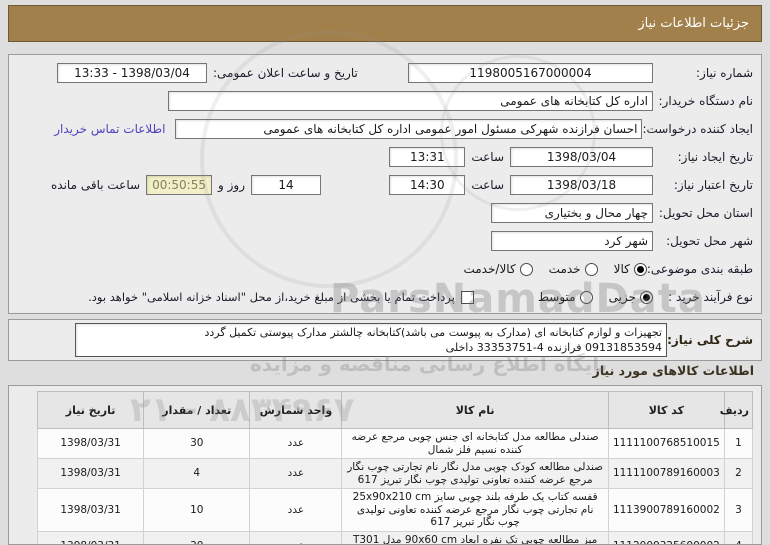 The width and height of the screenshot is (770, 545). Describe the element at coordinates (738, 473) in the screenshot. I see `row-index: 2` at that location.